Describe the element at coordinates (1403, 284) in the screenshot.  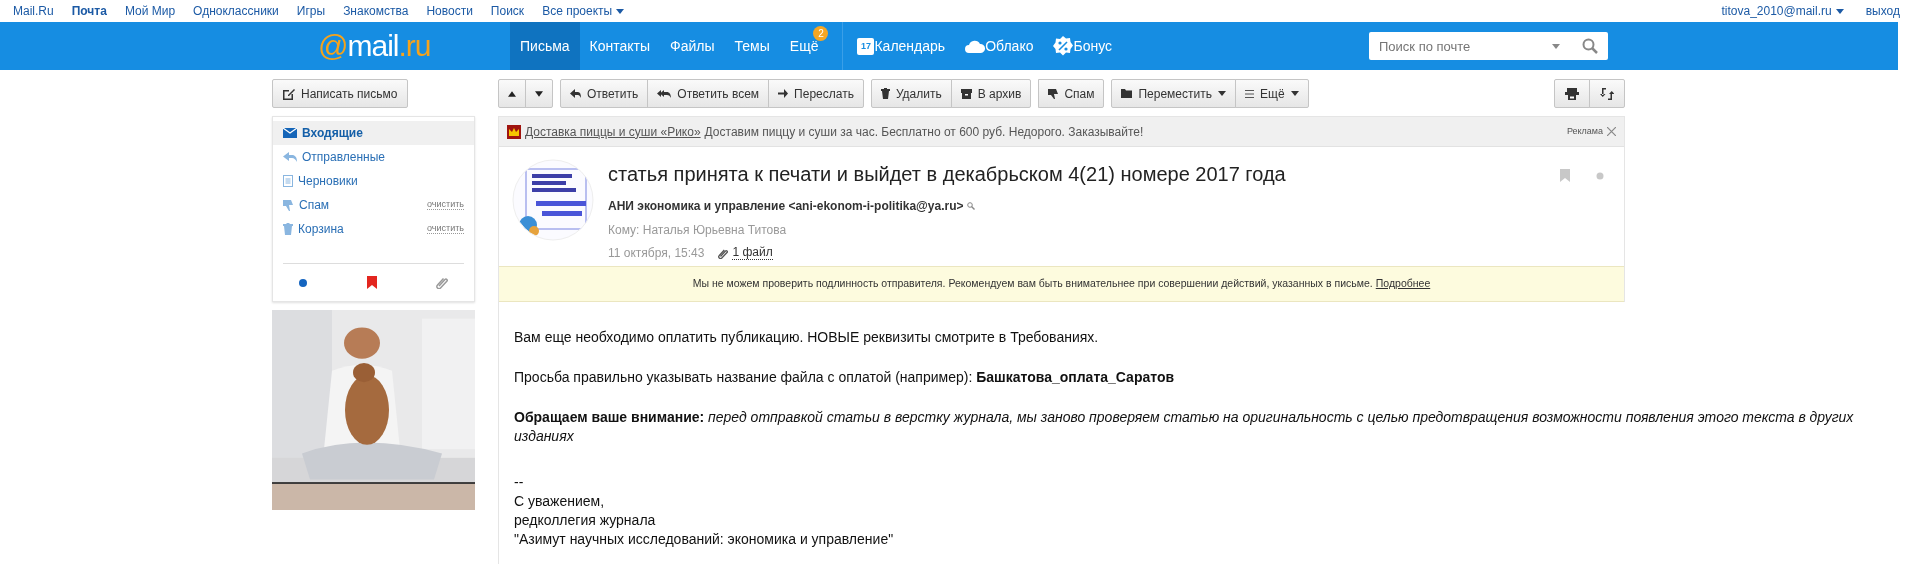
I see `more-link: Подробнее` at that location.